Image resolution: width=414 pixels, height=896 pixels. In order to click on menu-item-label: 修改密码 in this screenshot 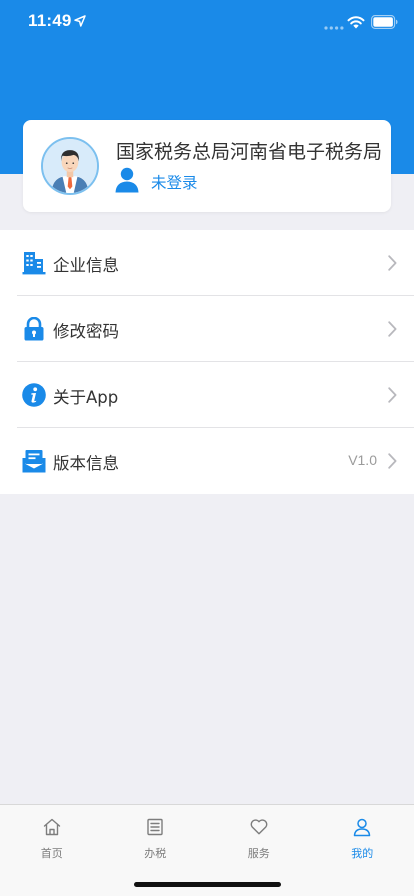, I will do `click(86, 331)`.